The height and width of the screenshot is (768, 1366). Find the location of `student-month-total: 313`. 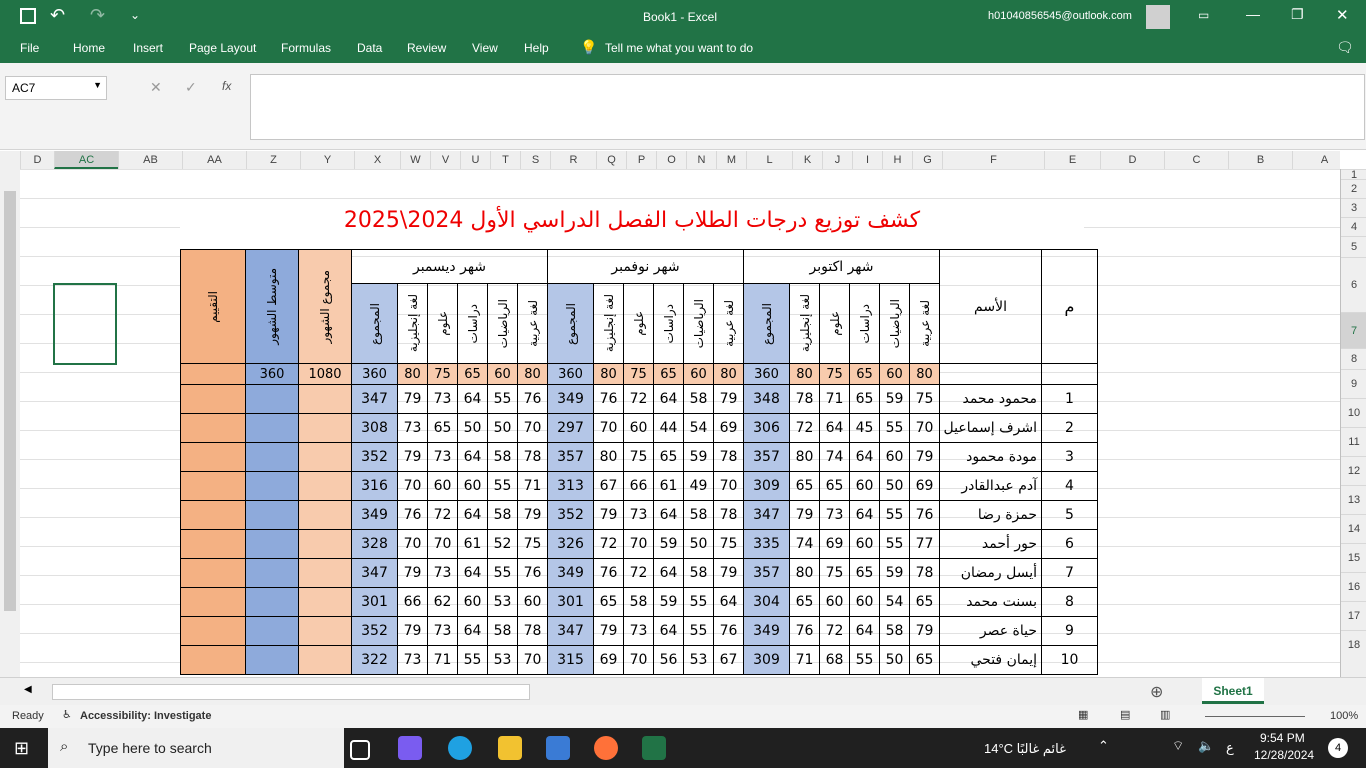

student-month-total: 313 is located at coordinates (570, 486).